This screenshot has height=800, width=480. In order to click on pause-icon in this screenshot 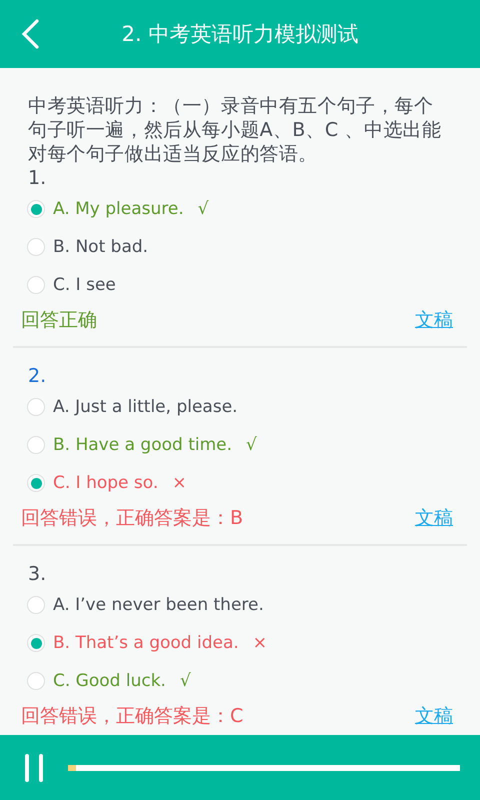, I will do `click(34, 768)`.